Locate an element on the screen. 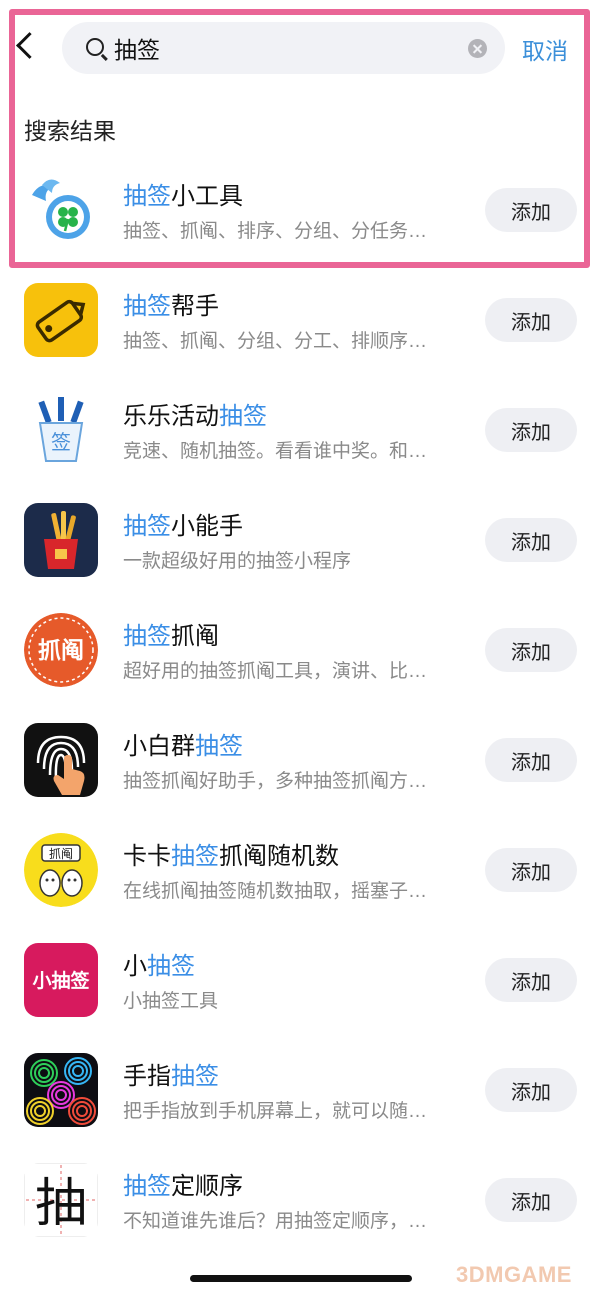 This screenshot has width=600, height=1291. app-title: 小白群抽签 is located at coordinates (183, 746).